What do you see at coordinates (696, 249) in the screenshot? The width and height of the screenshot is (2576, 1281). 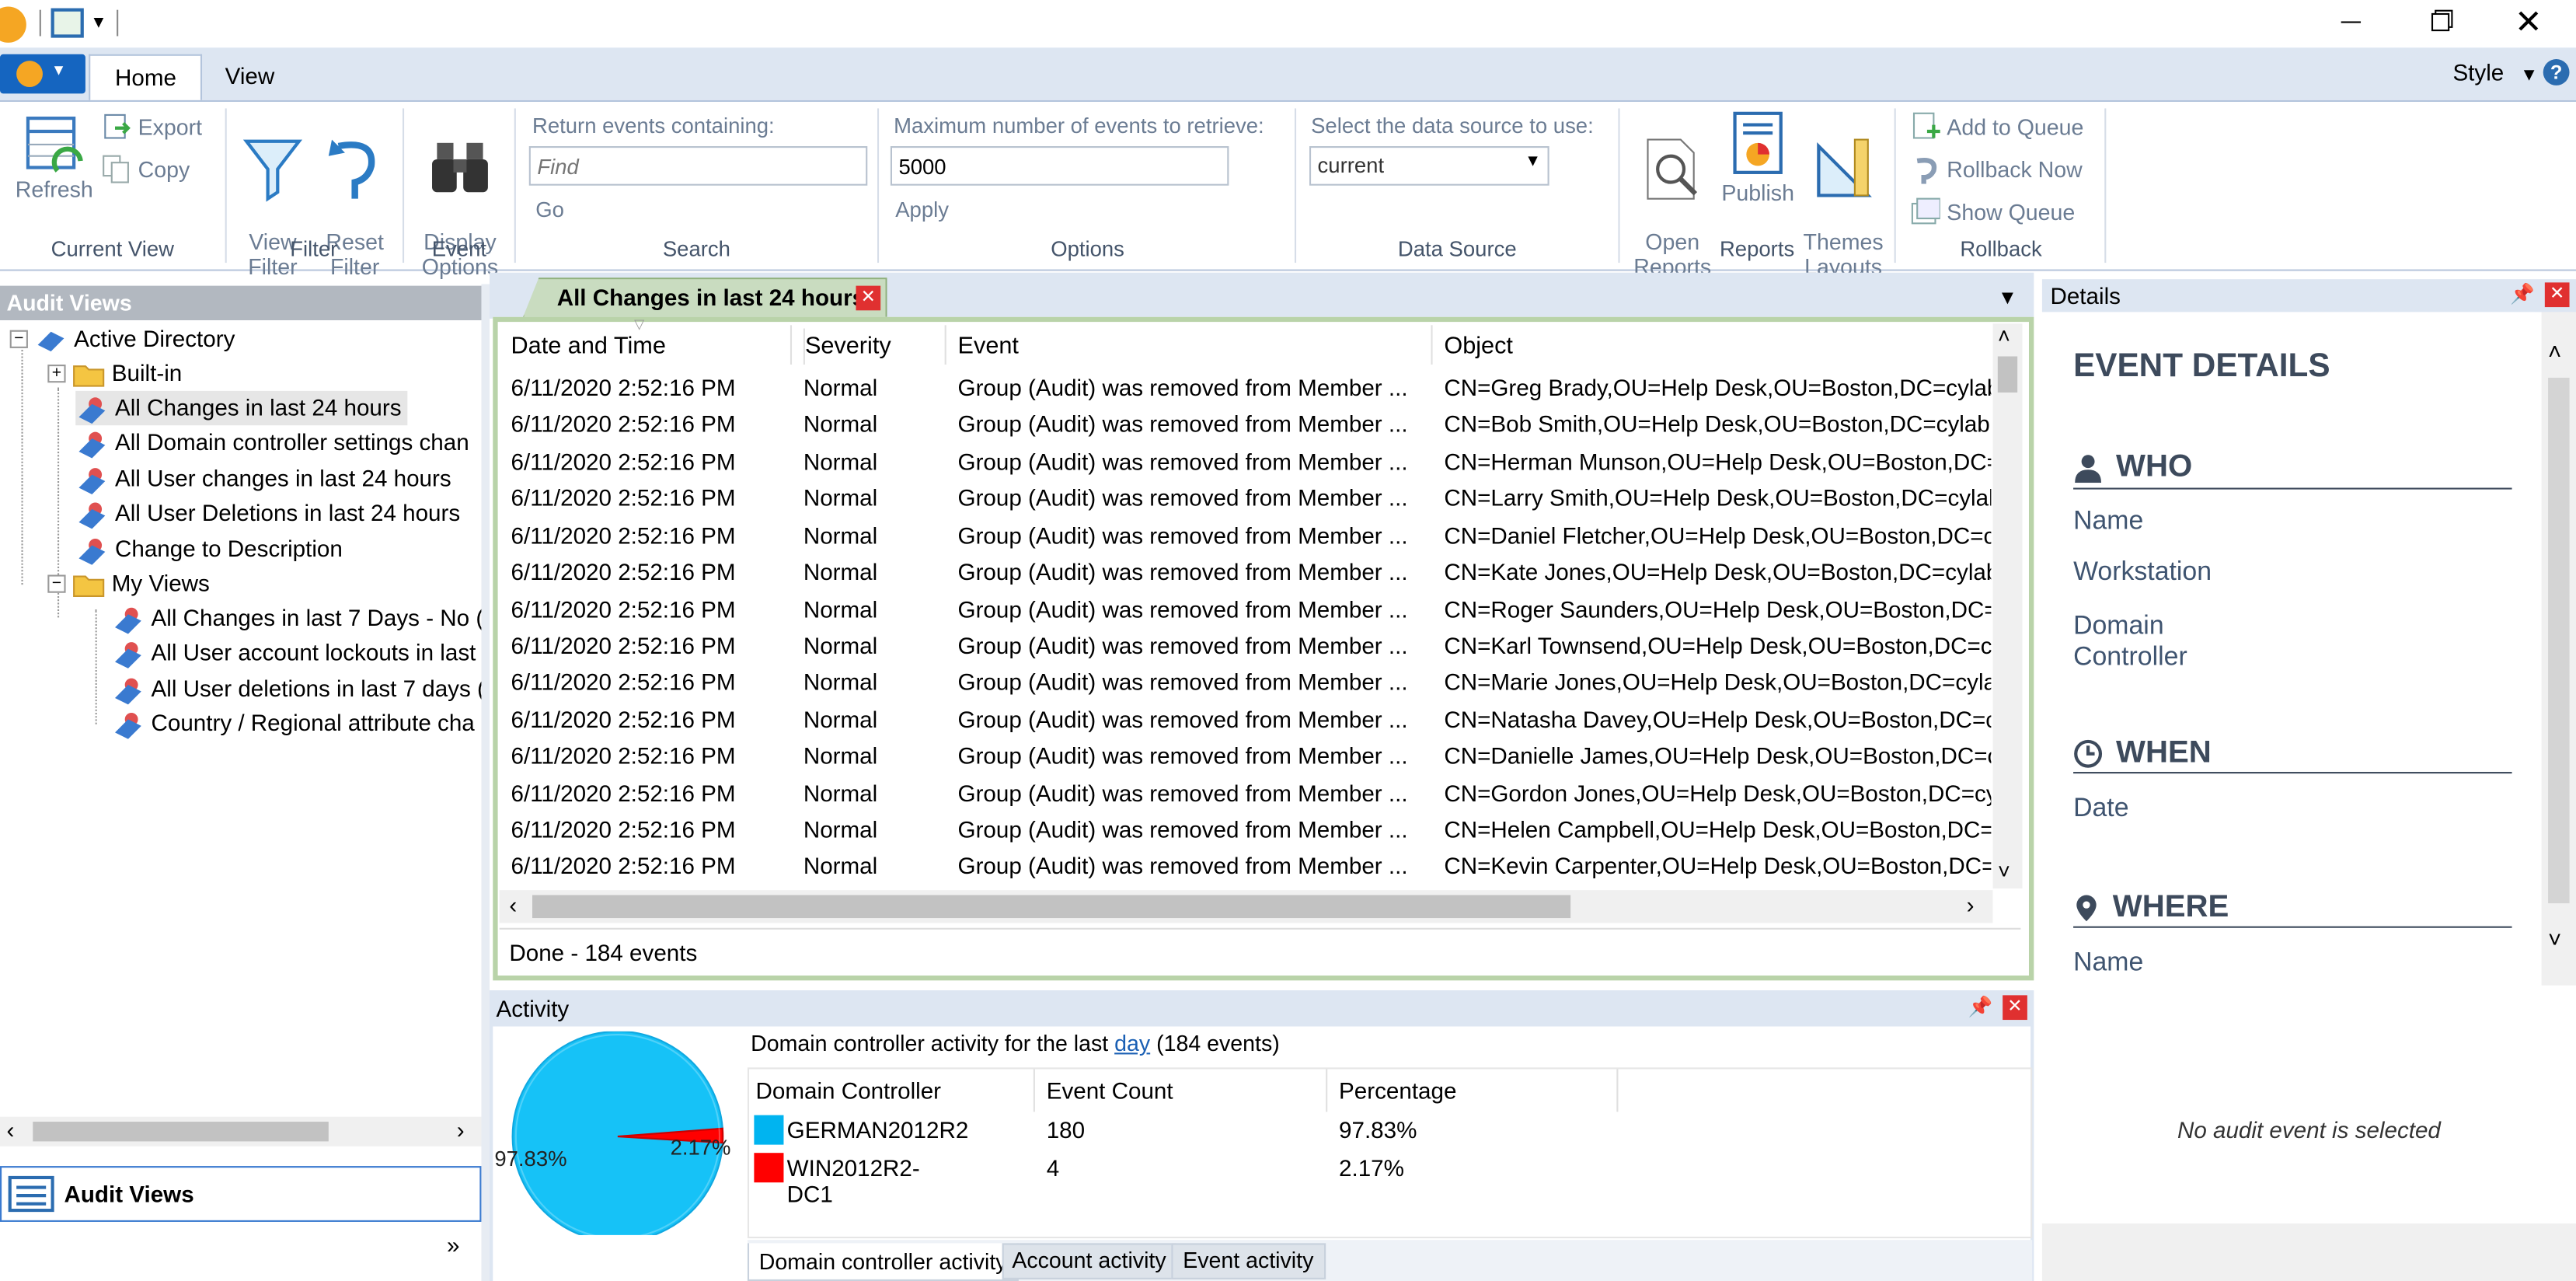 I see `group-label-search: Search` at bounding box center [696, 249].